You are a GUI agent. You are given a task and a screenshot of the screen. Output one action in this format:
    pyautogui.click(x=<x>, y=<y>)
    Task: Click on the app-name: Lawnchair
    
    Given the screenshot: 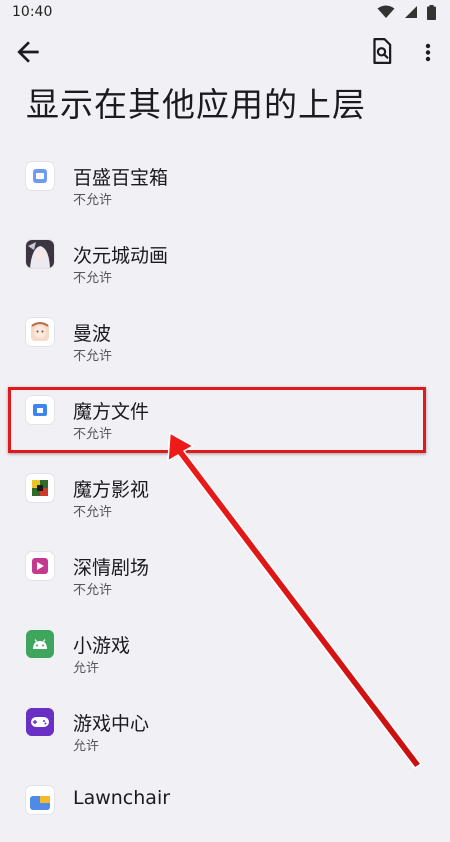 What is the action you would take?
    pyautogui.click(x=122, y=798)
    